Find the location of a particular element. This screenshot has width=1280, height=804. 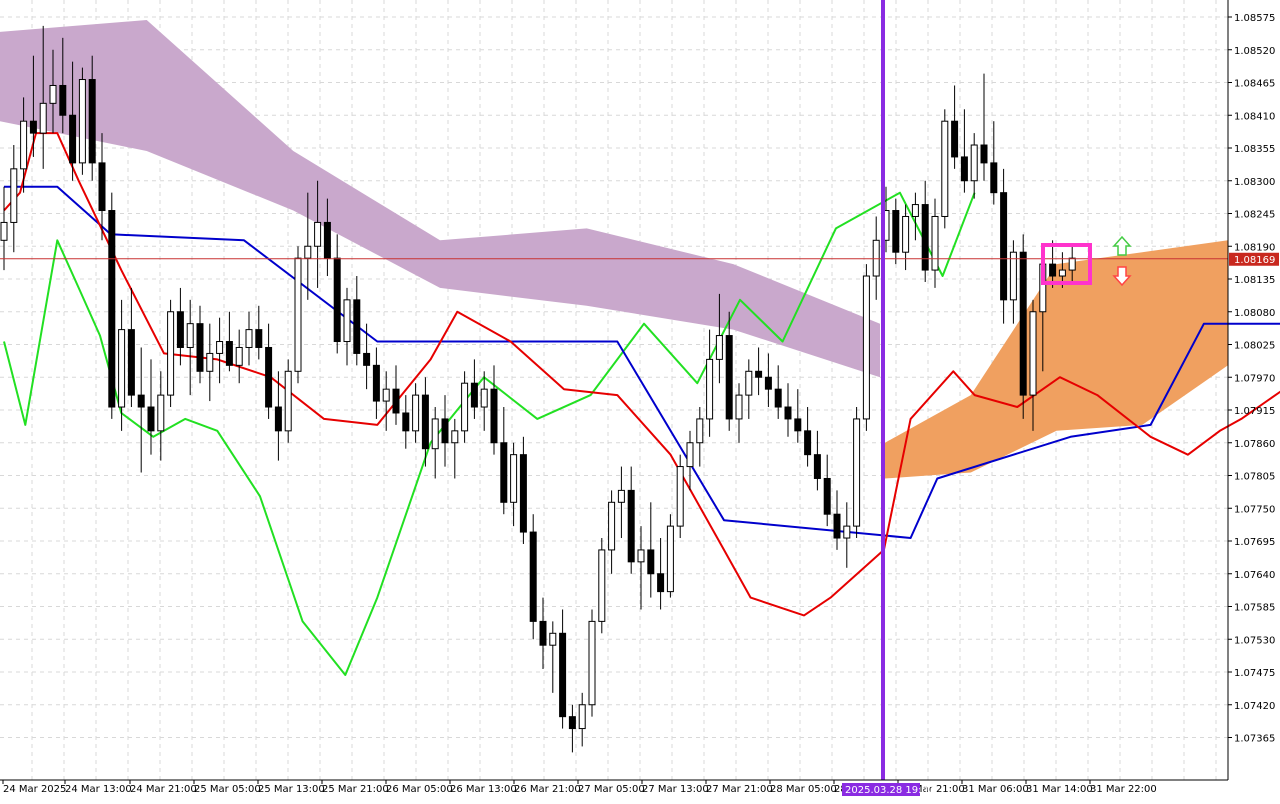

y-tick-label: 1.07970 is located at coordinates (1254, 378).